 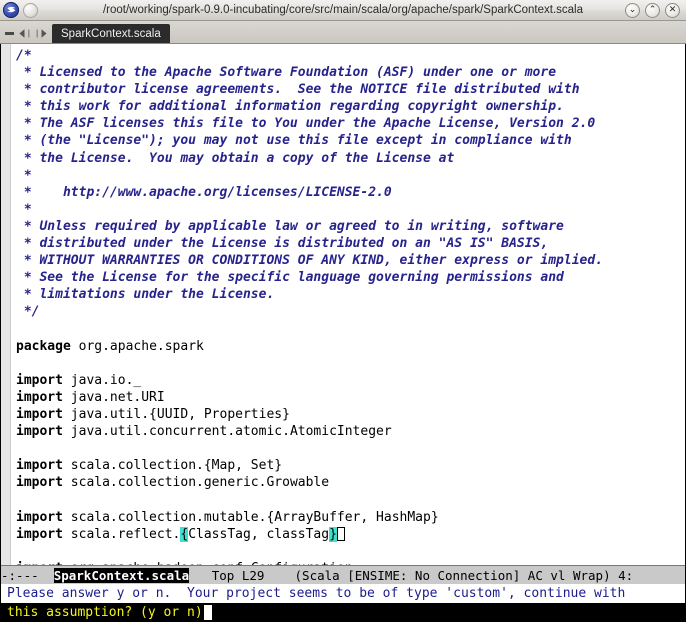 What do you see at coordinates (11, 10) in the screenshot?
I see `emacs-logo-icon` at bounding box center [11, 10].